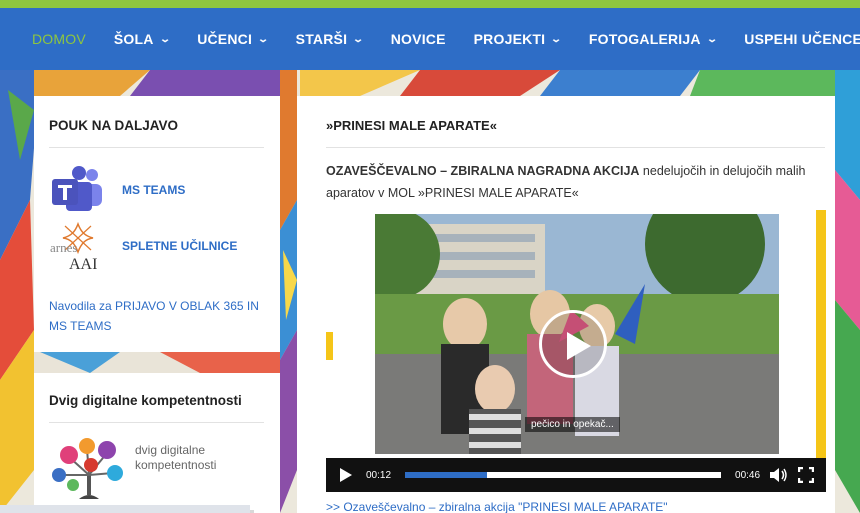  Describe the element at coordinates (125, 509) in the screenshot. I see `status-bar-url` at that location.